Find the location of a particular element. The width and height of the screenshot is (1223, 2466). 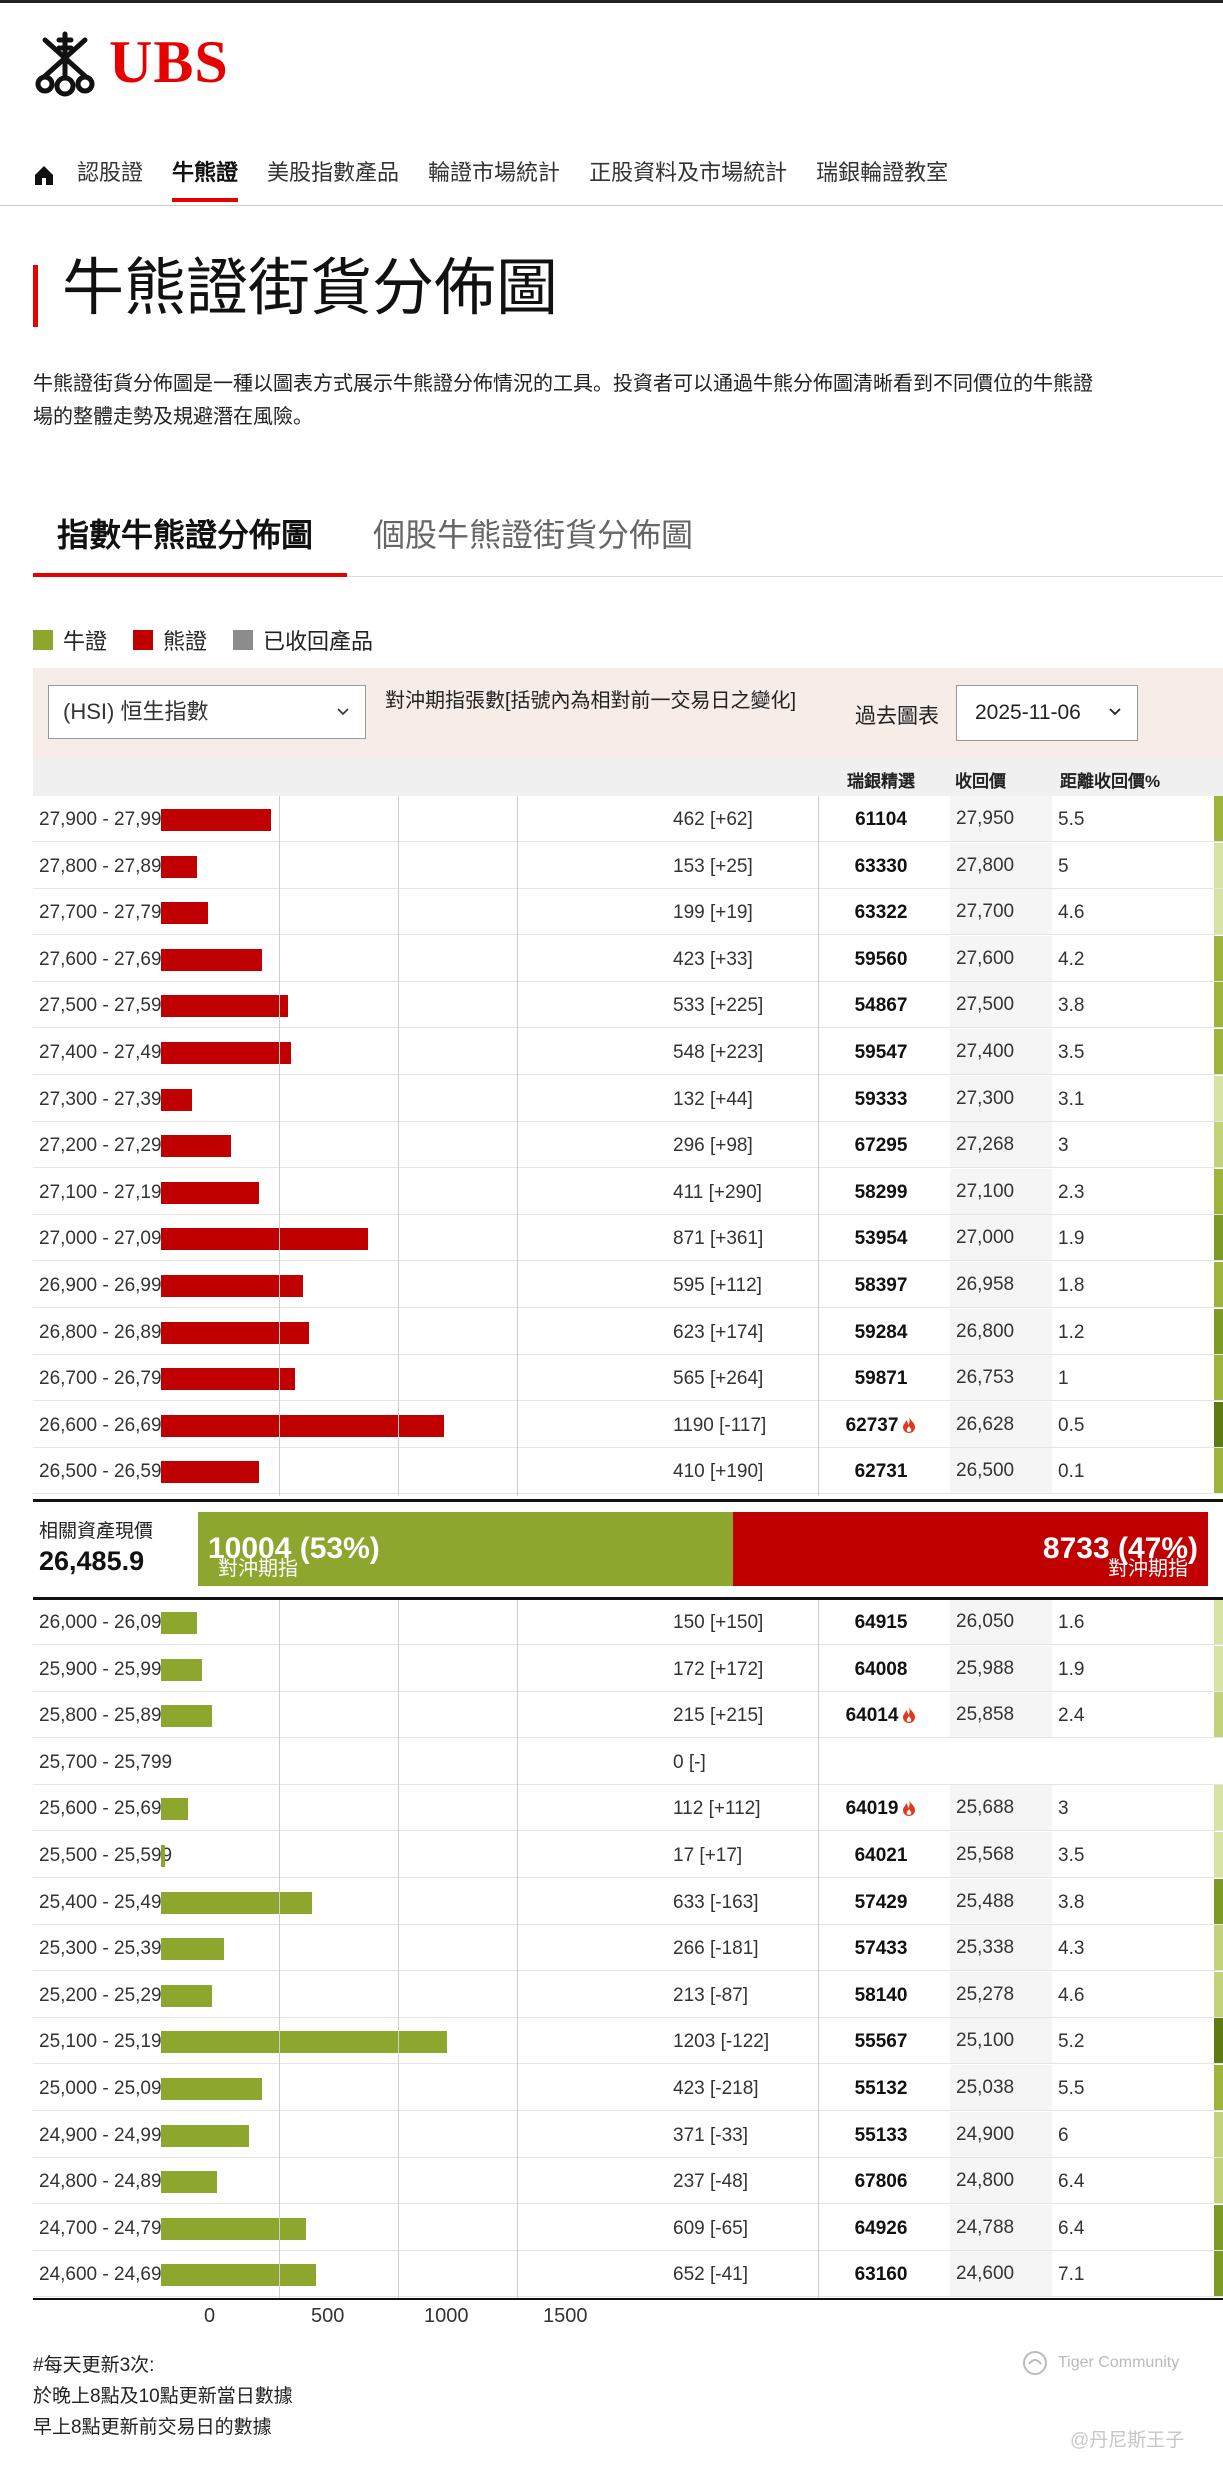

recall-distance: 1.9 is located at coordinates (1071, 1669).